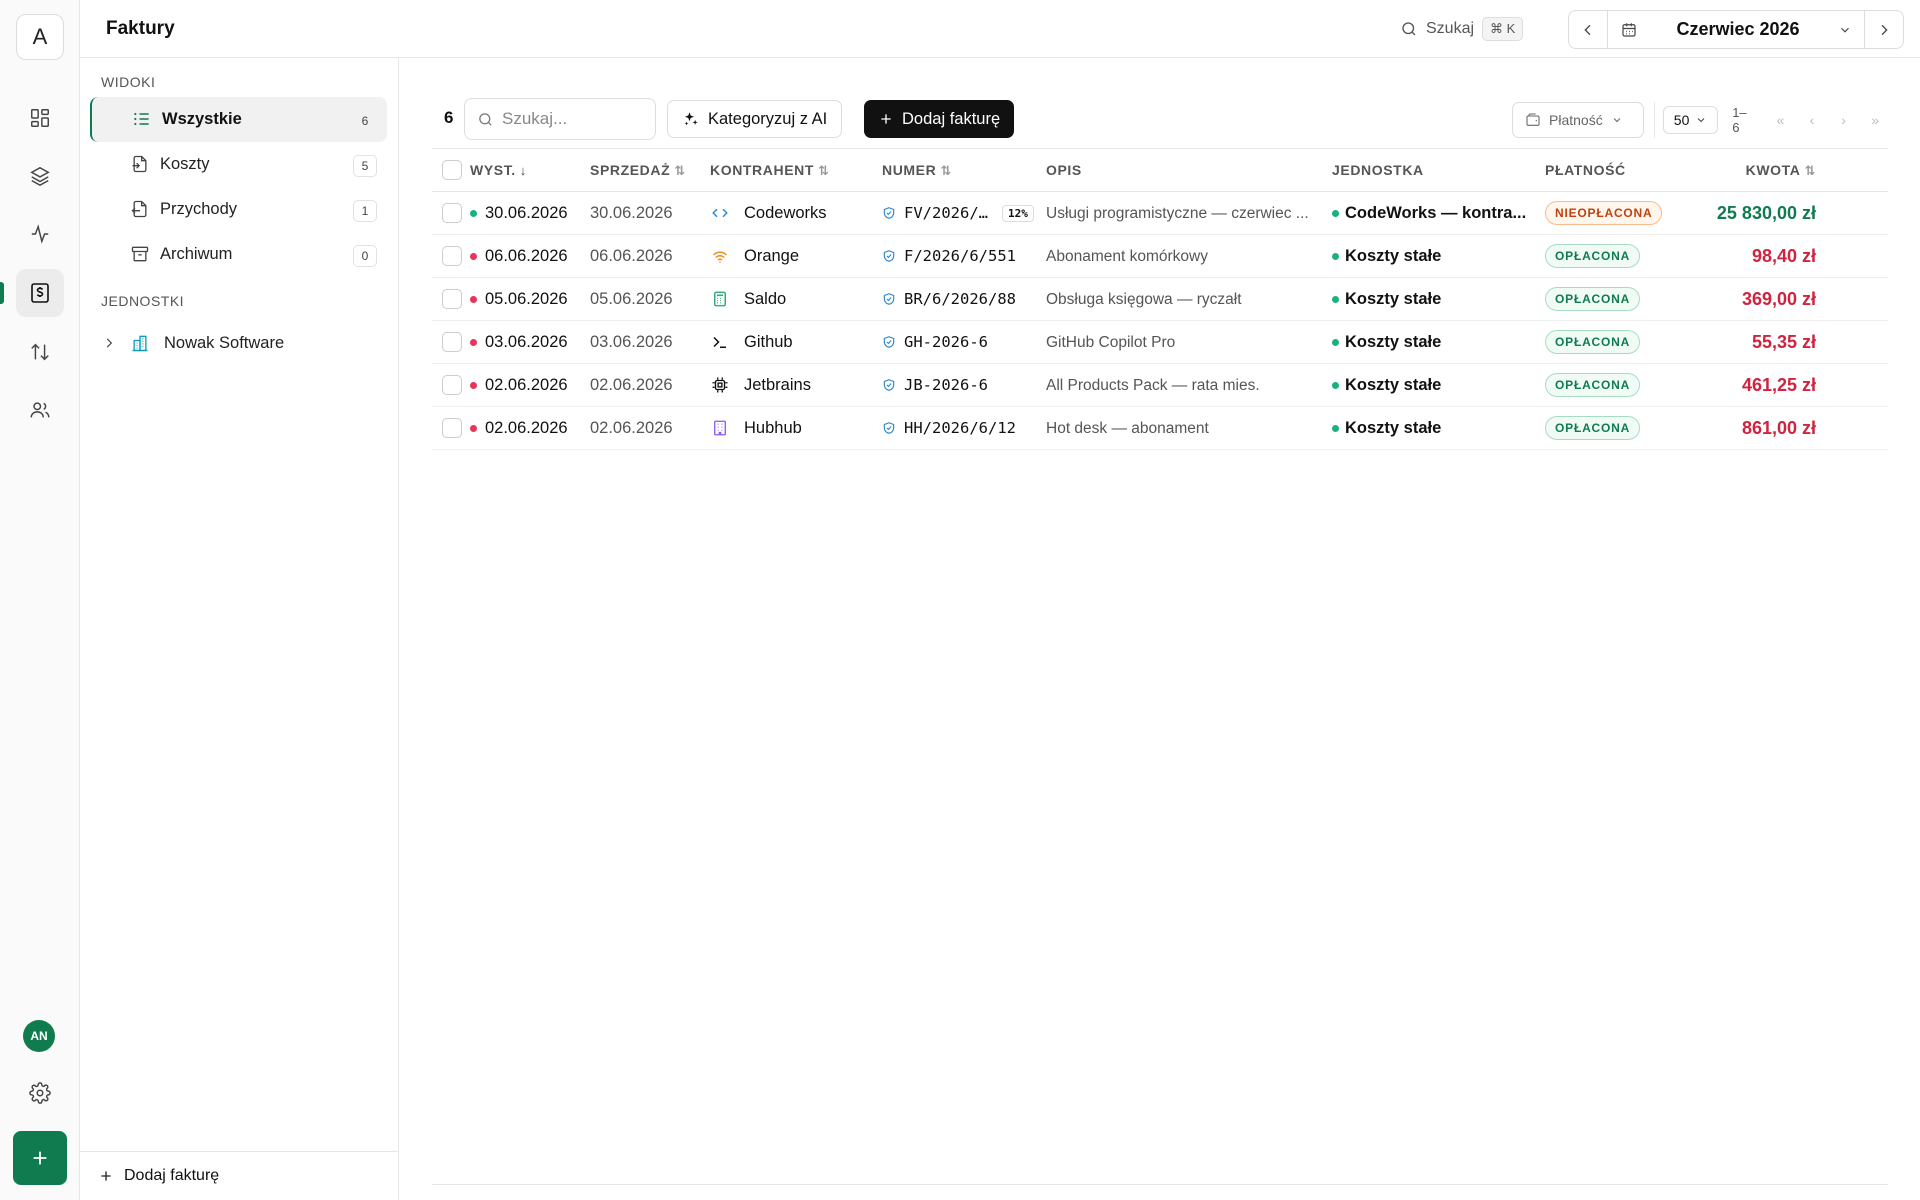 This screenshot has width=1920, height=1200. I want to click on invoice-number: JB-2026-6, so click(946, 385).